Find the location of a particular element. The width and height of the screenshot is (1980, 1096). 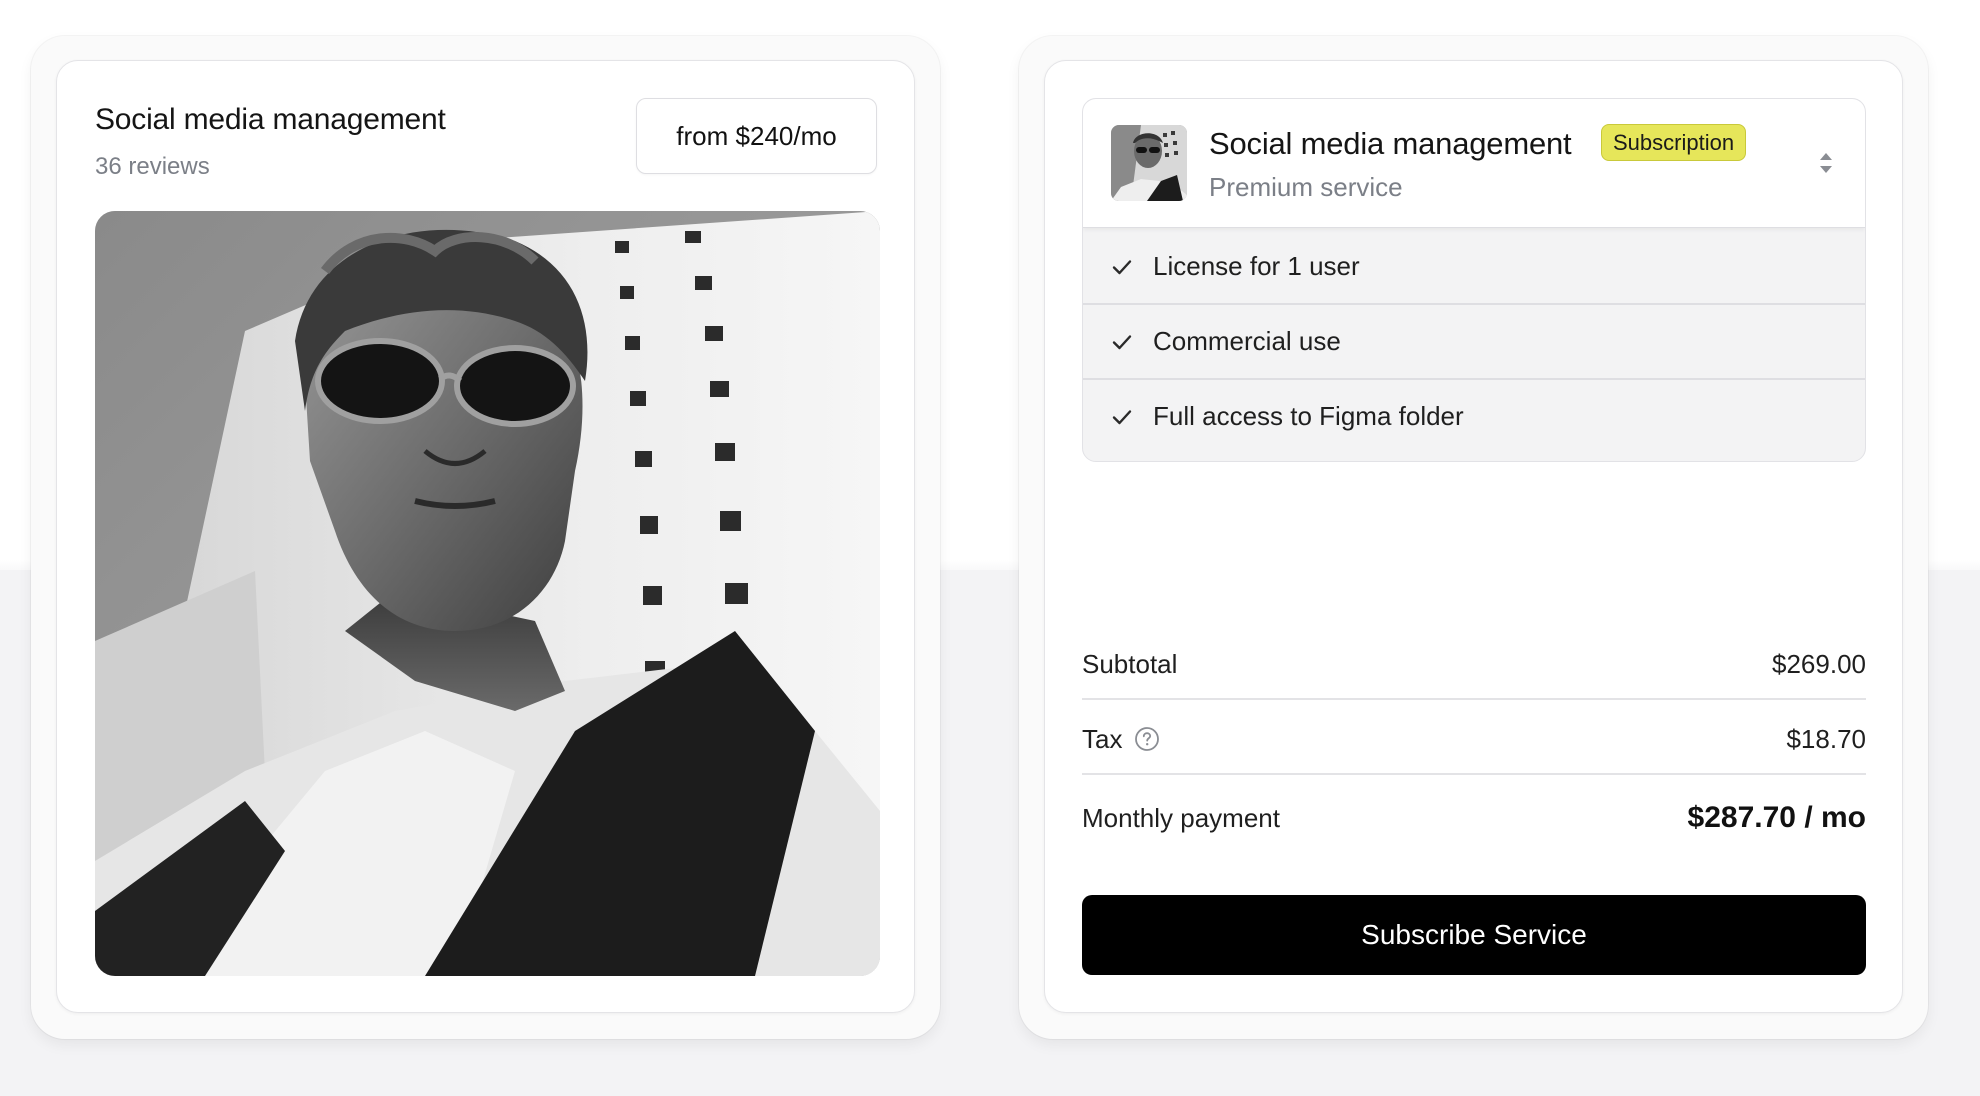

subscribe-button: Subscribe Service is located at coordinates (1474, 935).